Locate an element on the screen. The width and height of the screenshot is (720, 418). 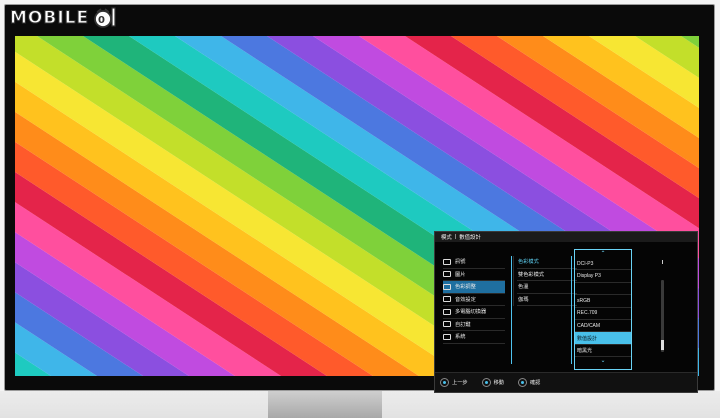
breadcrumb-mode: 模式 is located at coordinates (446, 237).